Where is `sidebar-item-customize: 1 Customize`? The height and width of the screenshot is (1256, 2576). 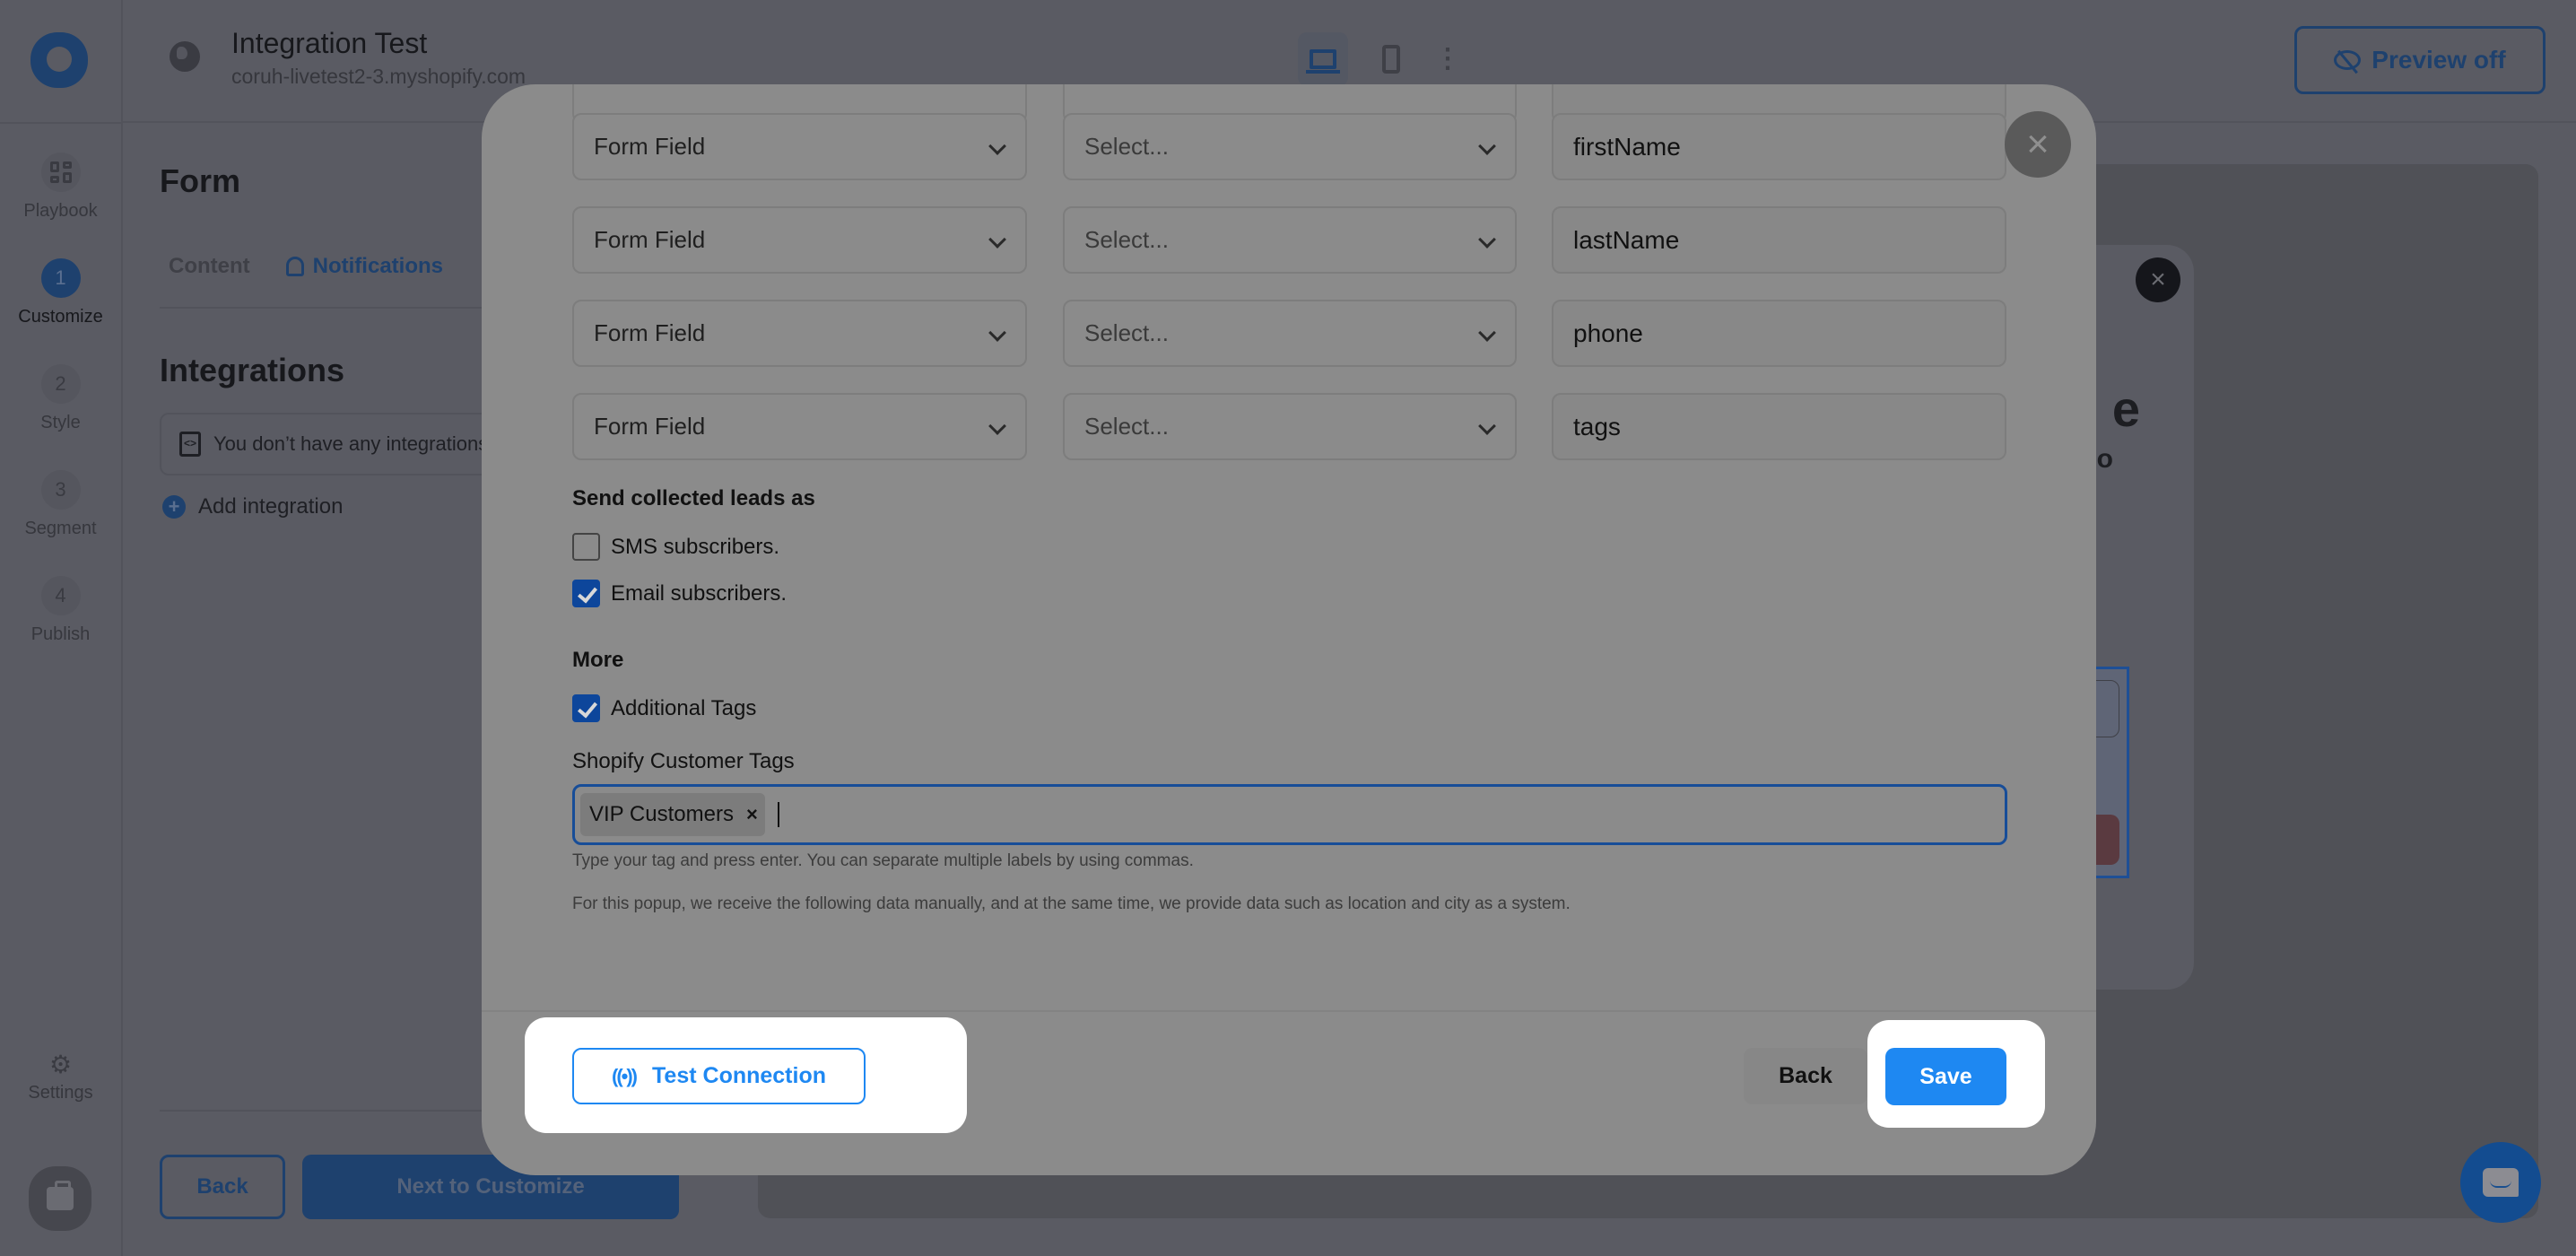
sidebar-item-customize: 1 Customize is located at coordinates (60, 292).